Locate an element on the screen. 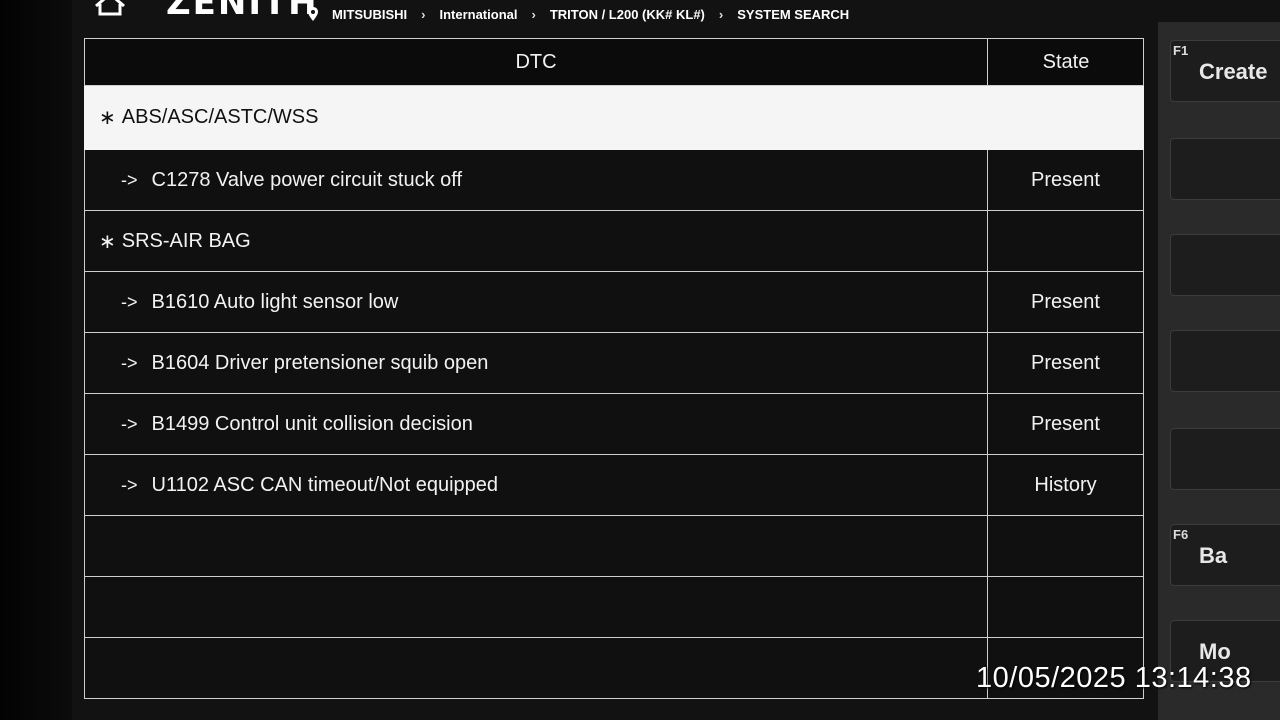 This screenshot has height=720, width=1280. dtc-cell: -> B1499 Control unit collision decision is located at coordinates (554, 424).